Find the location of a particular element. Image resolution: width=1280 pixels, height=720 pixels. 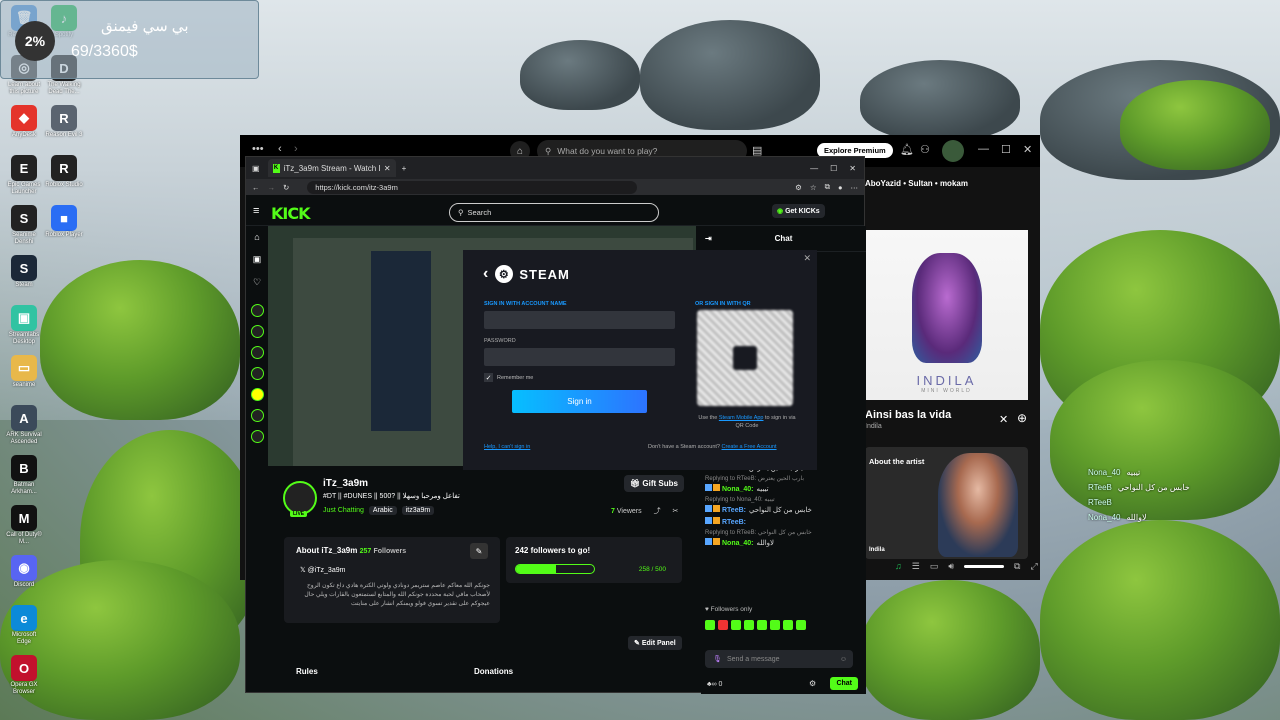

password-input is located at coordinates (579, 357).